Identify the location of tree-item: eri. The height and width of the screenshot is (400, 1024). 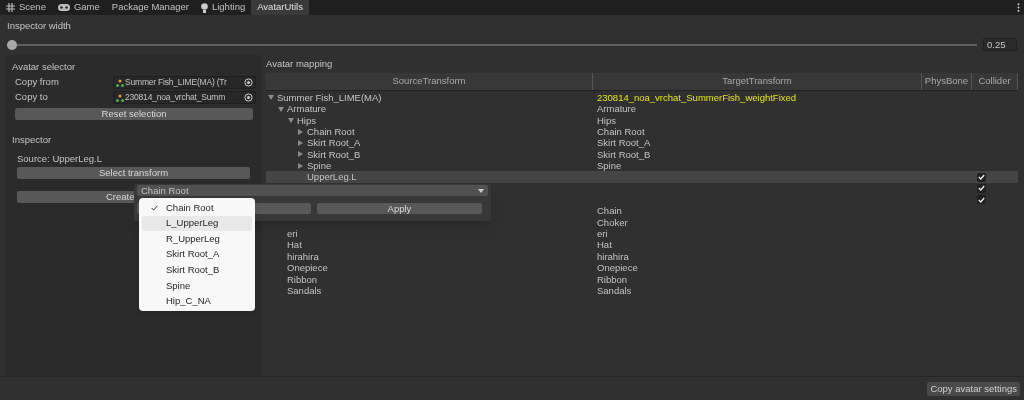
(292, 234).